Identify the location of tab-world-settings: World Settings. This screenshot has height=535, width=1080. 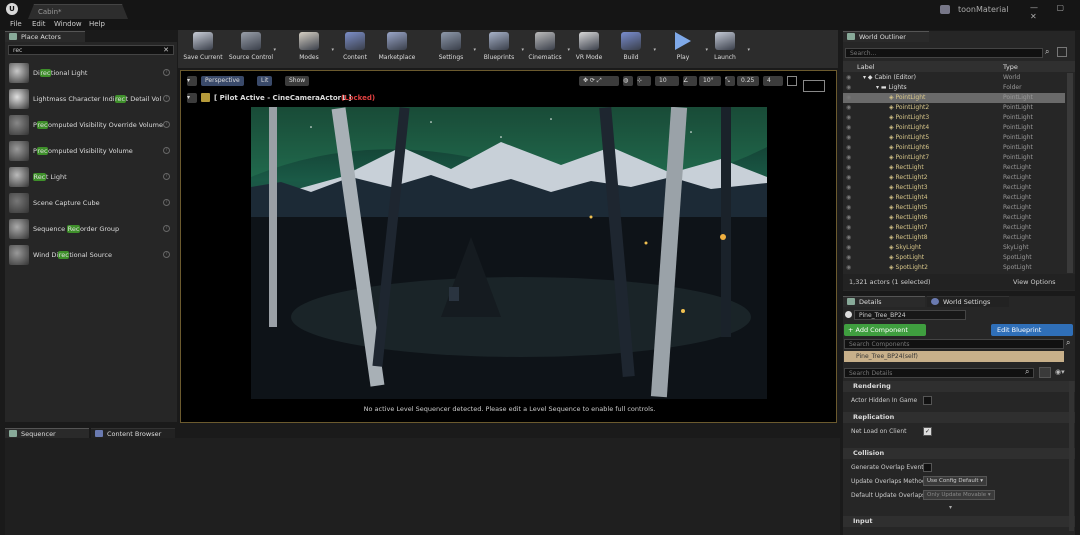
(968, 301).